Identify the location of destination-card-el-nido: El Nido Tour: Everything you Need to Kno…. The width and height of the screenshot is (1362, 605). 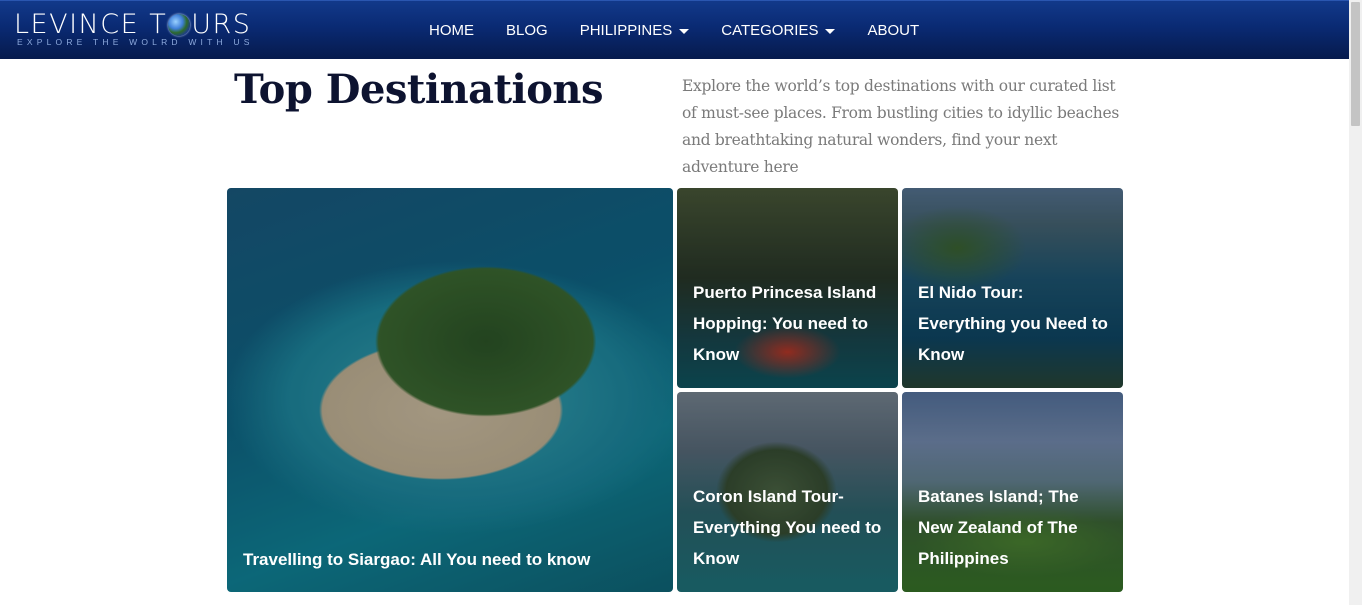
(1012, 288).